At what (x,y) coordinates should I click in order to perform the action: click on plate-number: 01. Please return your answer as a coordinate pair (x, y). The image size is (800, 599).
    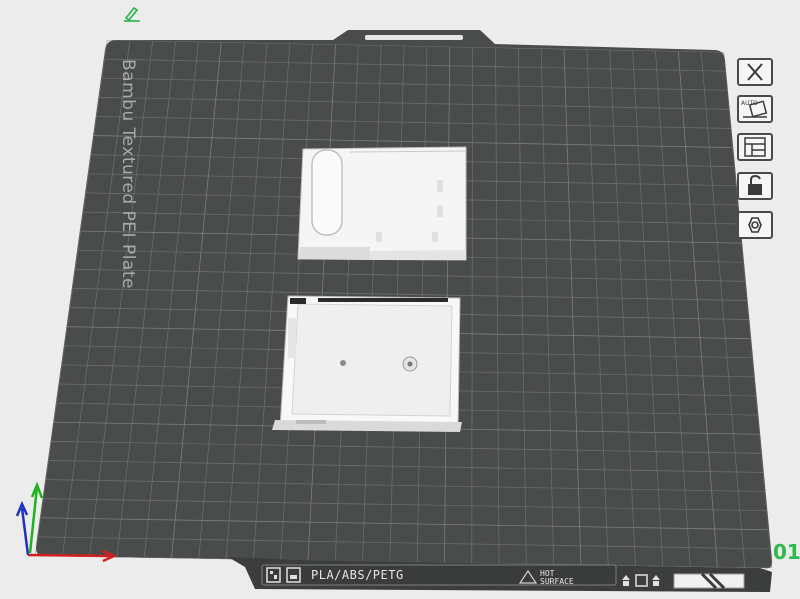
    Looking at the image, I should click on (786, 552).